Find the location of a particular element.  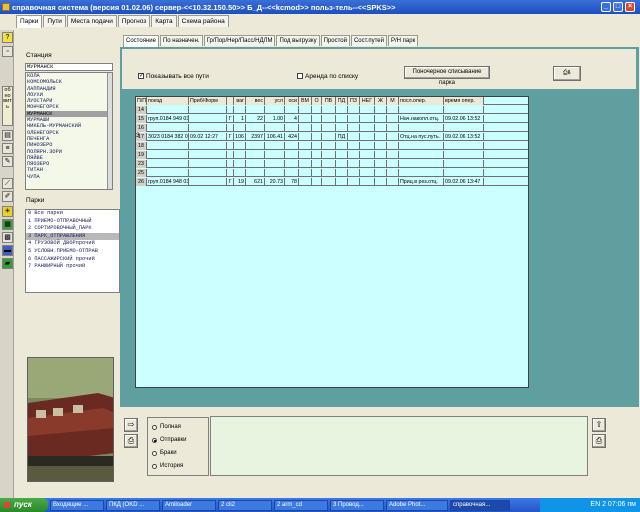

table-cell: 2397 is located at coordinates (255, 137).